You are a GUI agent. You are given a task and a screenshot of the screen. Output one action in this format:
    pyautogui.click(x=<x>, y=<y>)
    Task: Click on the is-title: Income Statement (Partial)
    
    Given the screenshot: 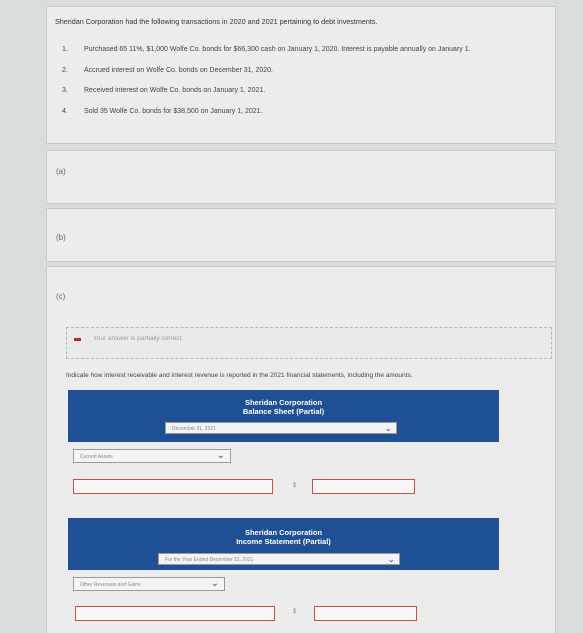 What is the action you would take?
    pyautogui.click(x=283, y=541)
    